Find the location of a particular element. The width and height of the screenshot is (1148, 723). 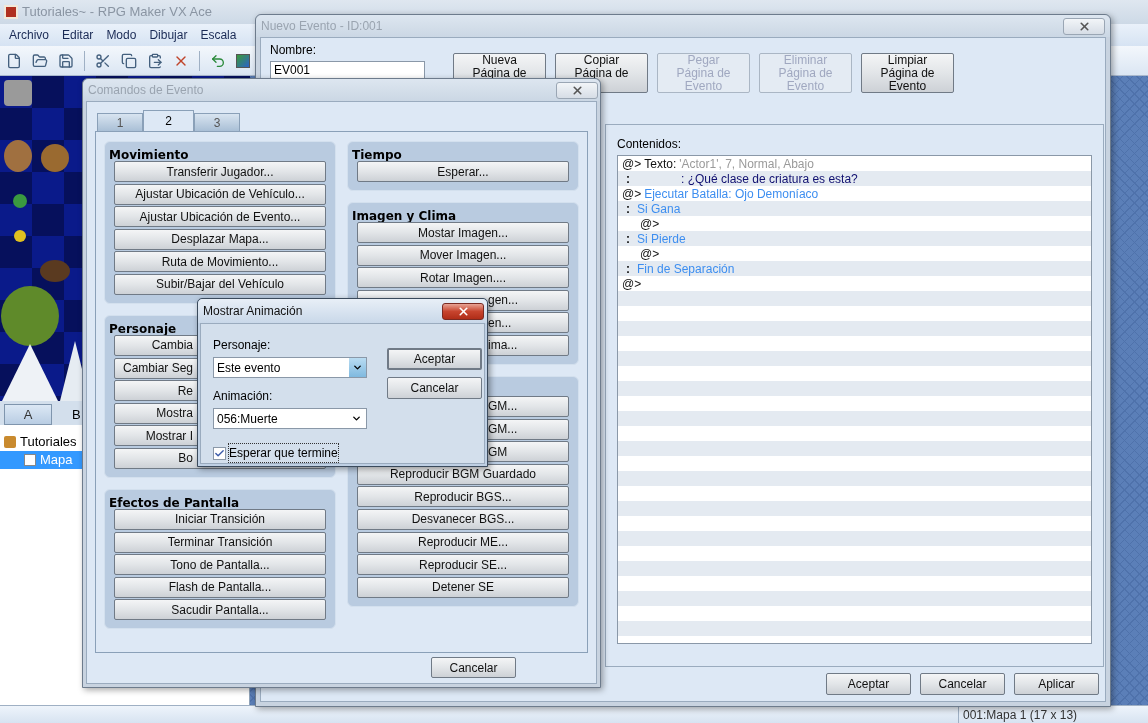

window-title: Mostrar Animación is located at coordinates (253, 311).